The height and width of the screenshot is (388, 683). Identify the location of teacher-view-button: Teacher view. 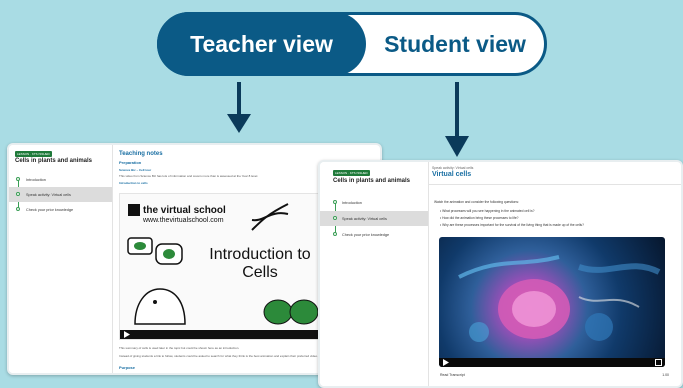
(261, 44).